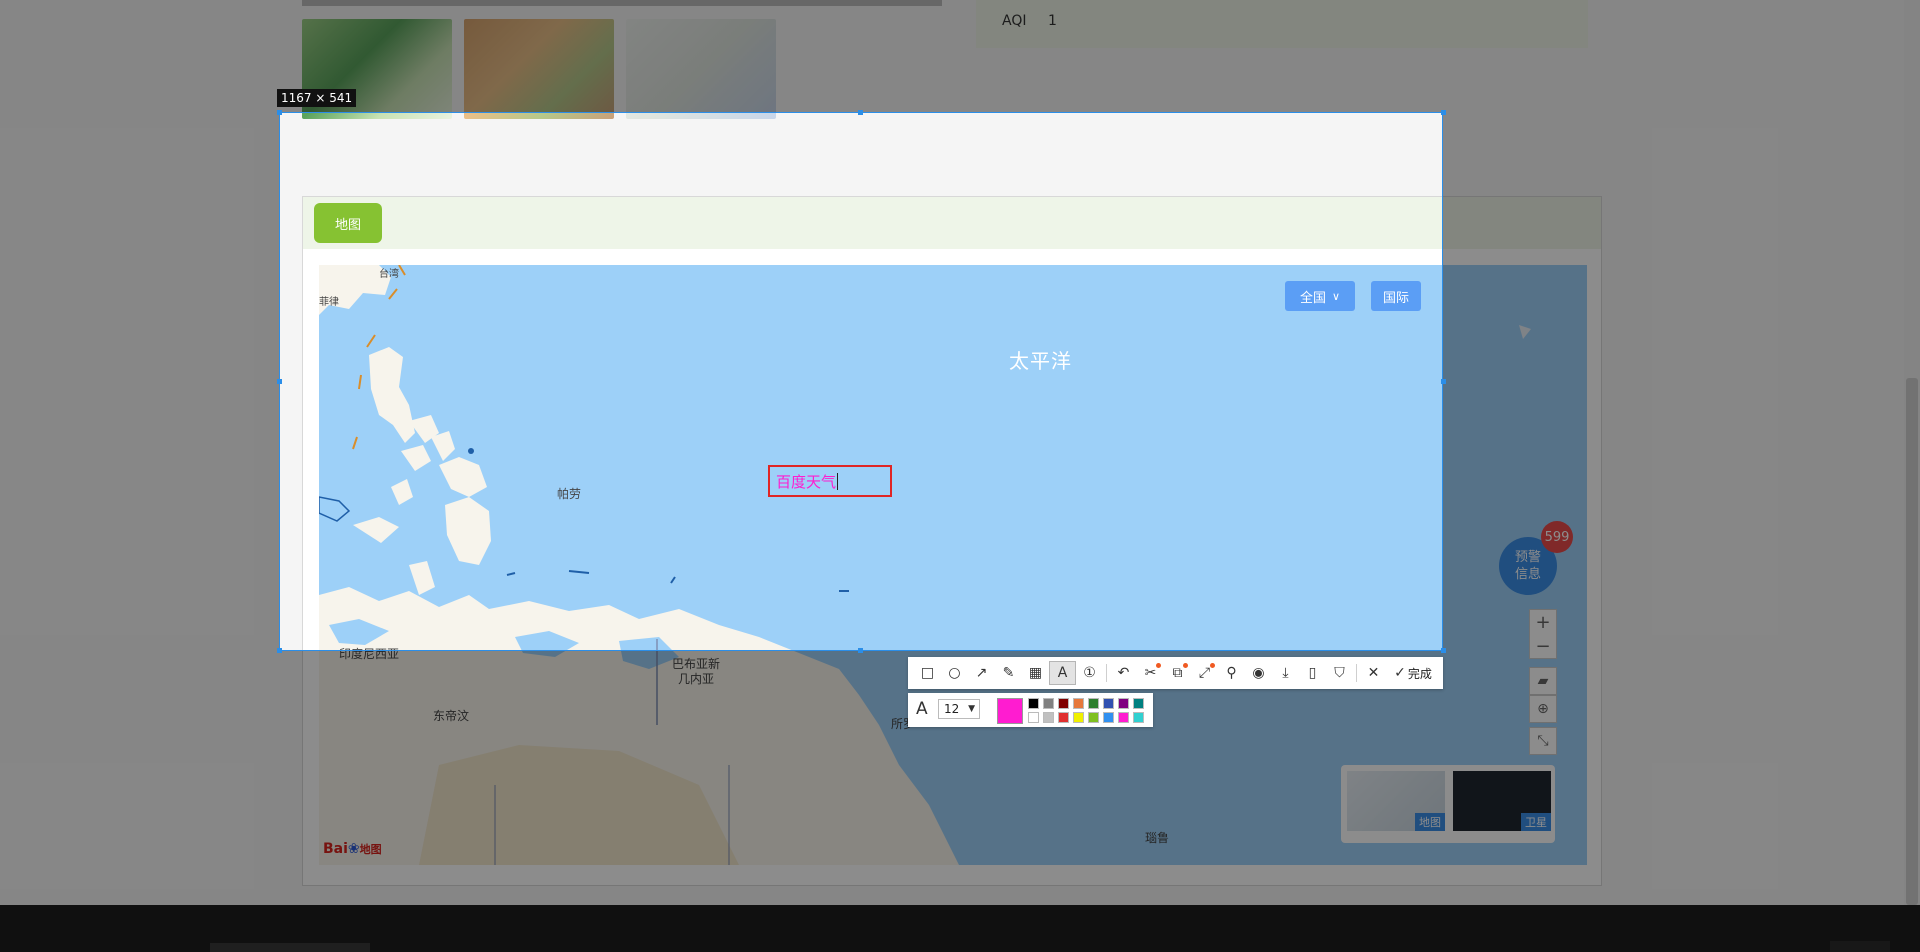 Image resolution: width=1920 pixels, height=952 pixels. I want to click on resize-handle-n, so click(860, 112).